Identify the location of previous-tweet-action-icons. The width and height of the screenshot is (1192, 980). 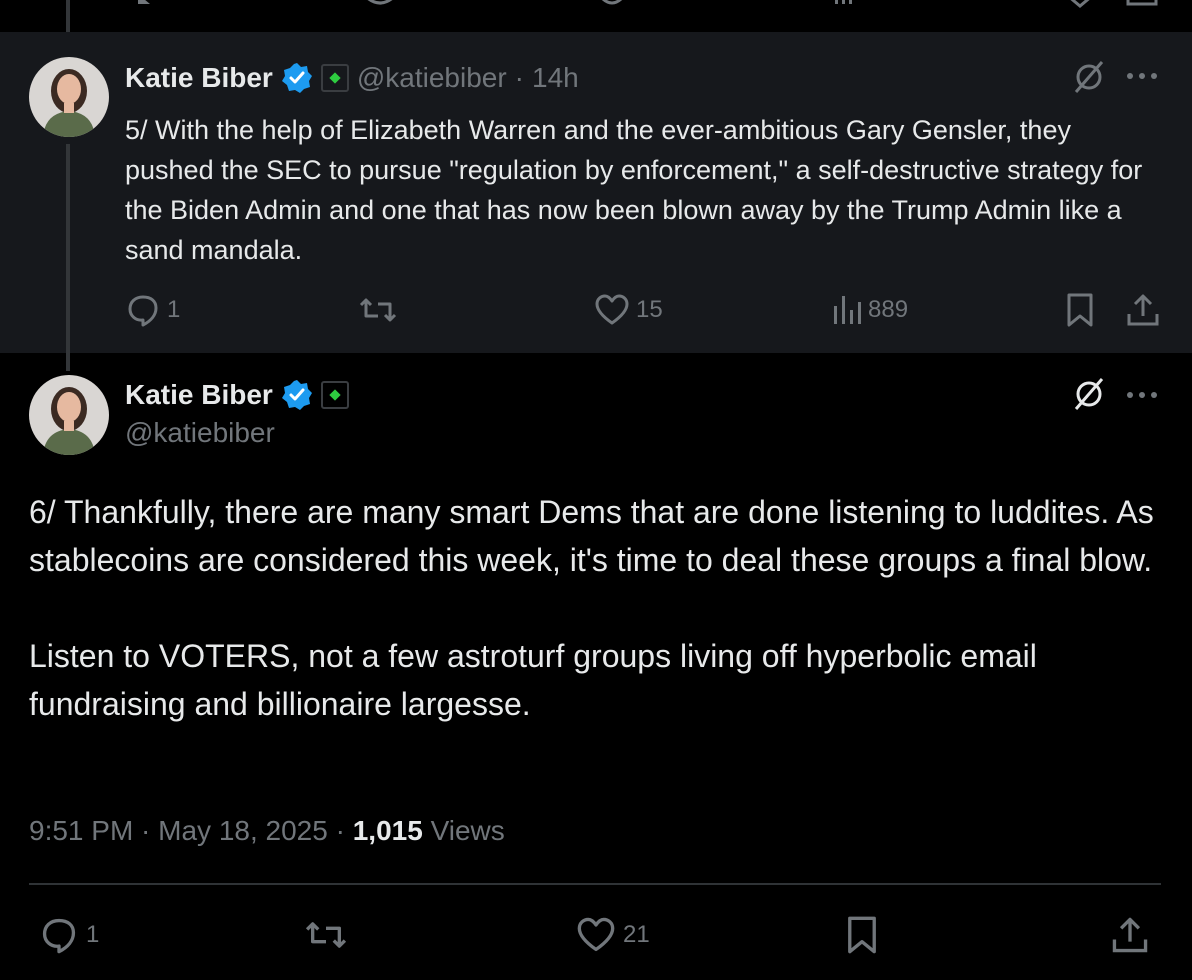
(648, 4).